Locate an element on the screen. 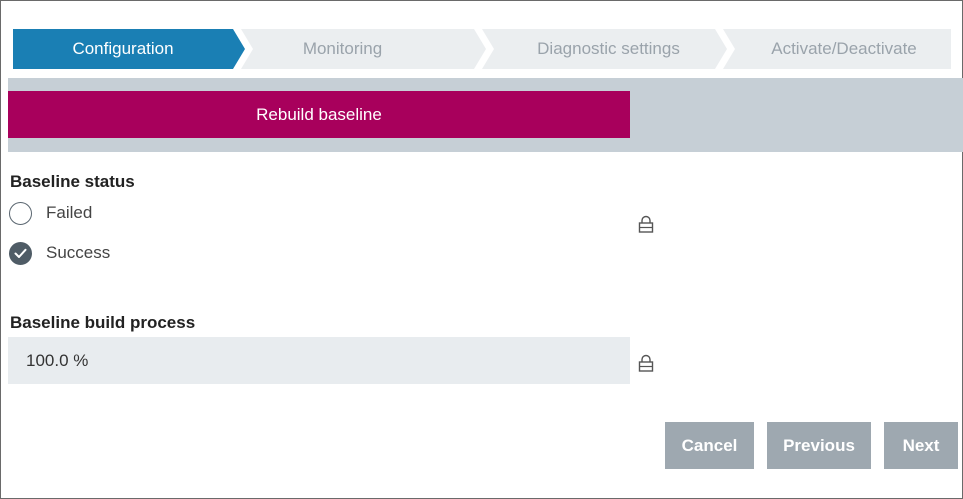 This screenshot has width=963, height=499. step-monitoring: Monitoring is located at coordinates (363, 49).